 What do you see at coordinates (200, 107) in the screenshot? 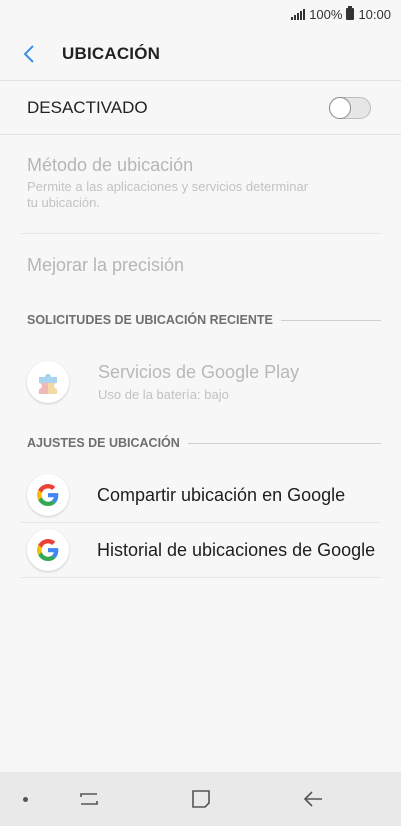
I see `location-master-switch-row: DESACTIVADO` at bounding box center [200, 107].